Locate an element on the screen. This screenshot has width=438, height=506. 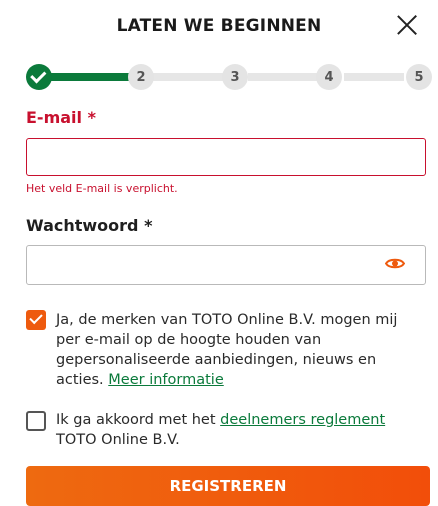
progress-stepper: 2 3 4 5 is located at coordinates (229, 77).